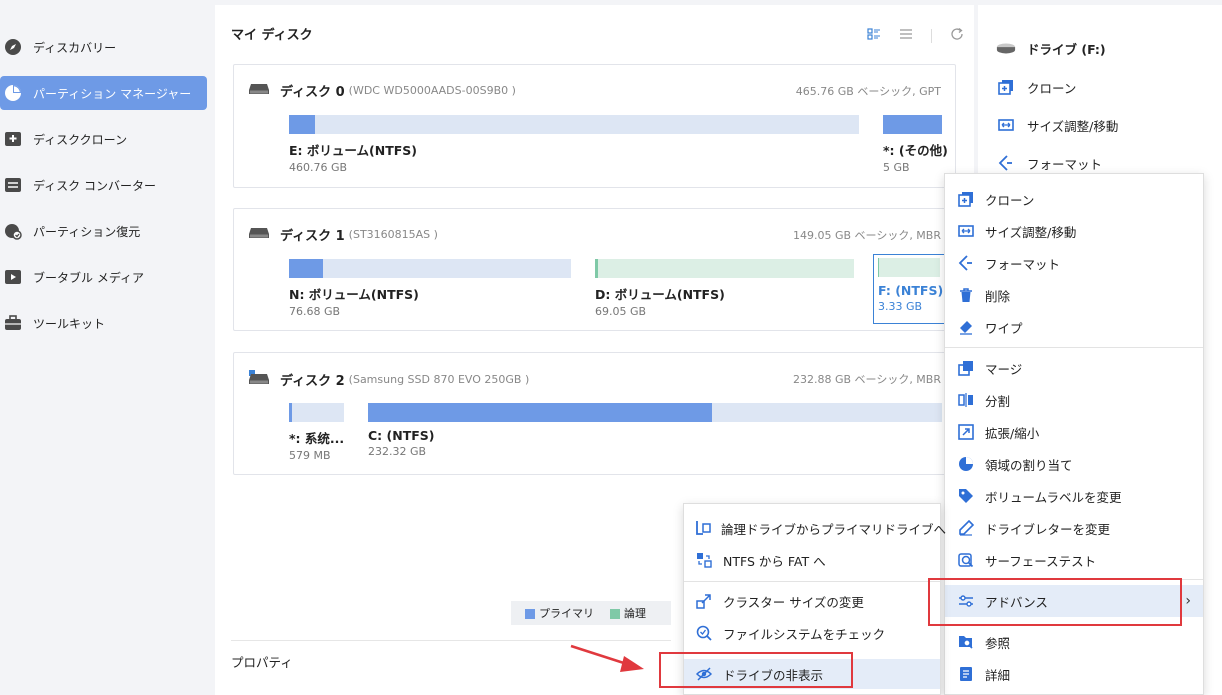  What do you see at coordinates (1074, 199) in the screenshot?
I see `menu-item-clone: クローン` at bounding box center [1074, 199].